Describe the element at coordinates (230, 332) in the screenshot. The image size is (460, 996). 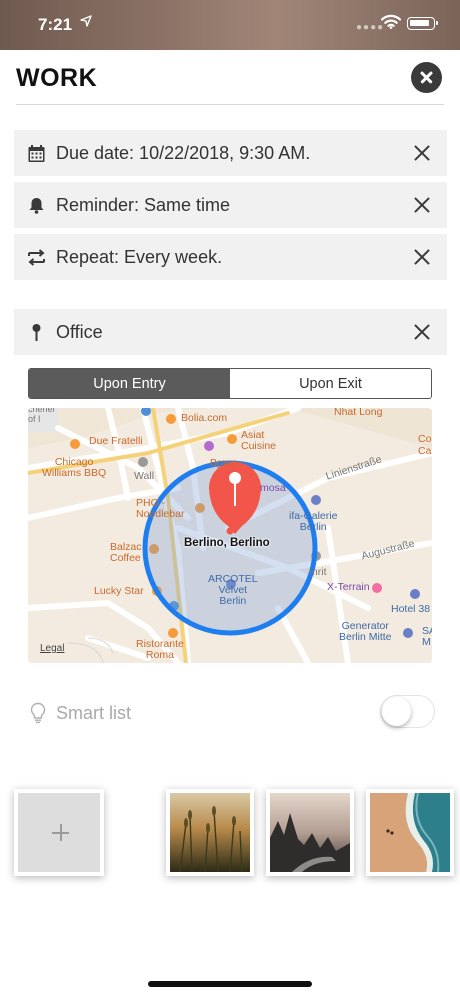
I see `location-row: Office` at that location.